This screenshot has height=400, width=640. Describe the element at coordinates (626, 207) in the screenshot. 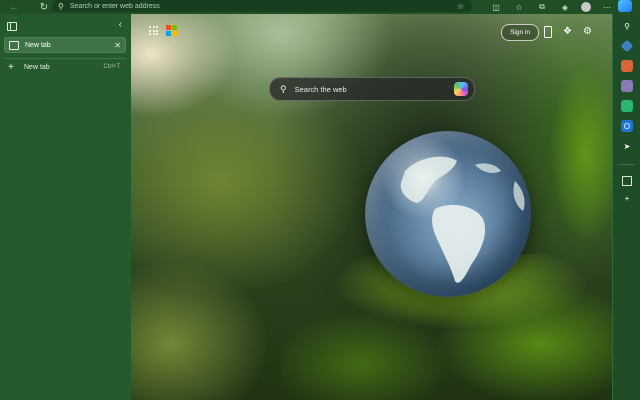

I see `edge-sidebar: ⚲ O ➤ +` at that location.